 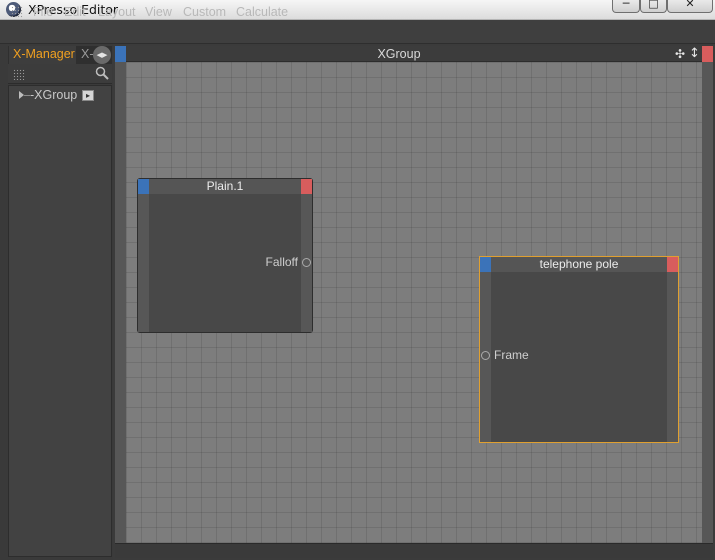 What do you see at coordinates (485, 264) in the screenshot?
I see `node-pole-input-port-icon` at bounding box center [485, 264].